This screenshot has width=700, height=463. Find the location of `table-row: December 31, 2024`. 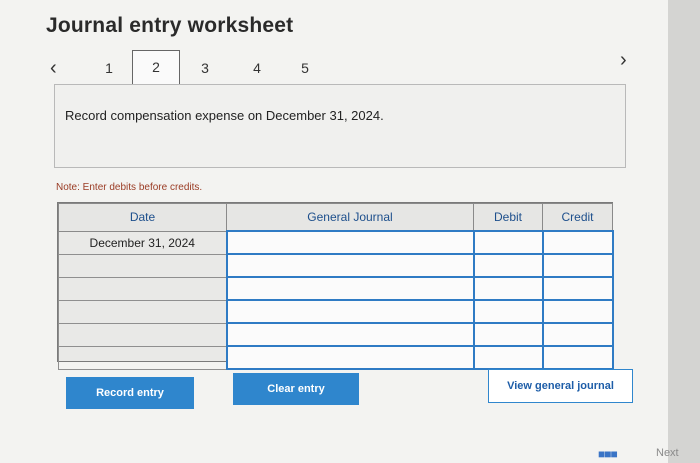

table-row: December 31, 2024 is located at coordinates (336, 242).